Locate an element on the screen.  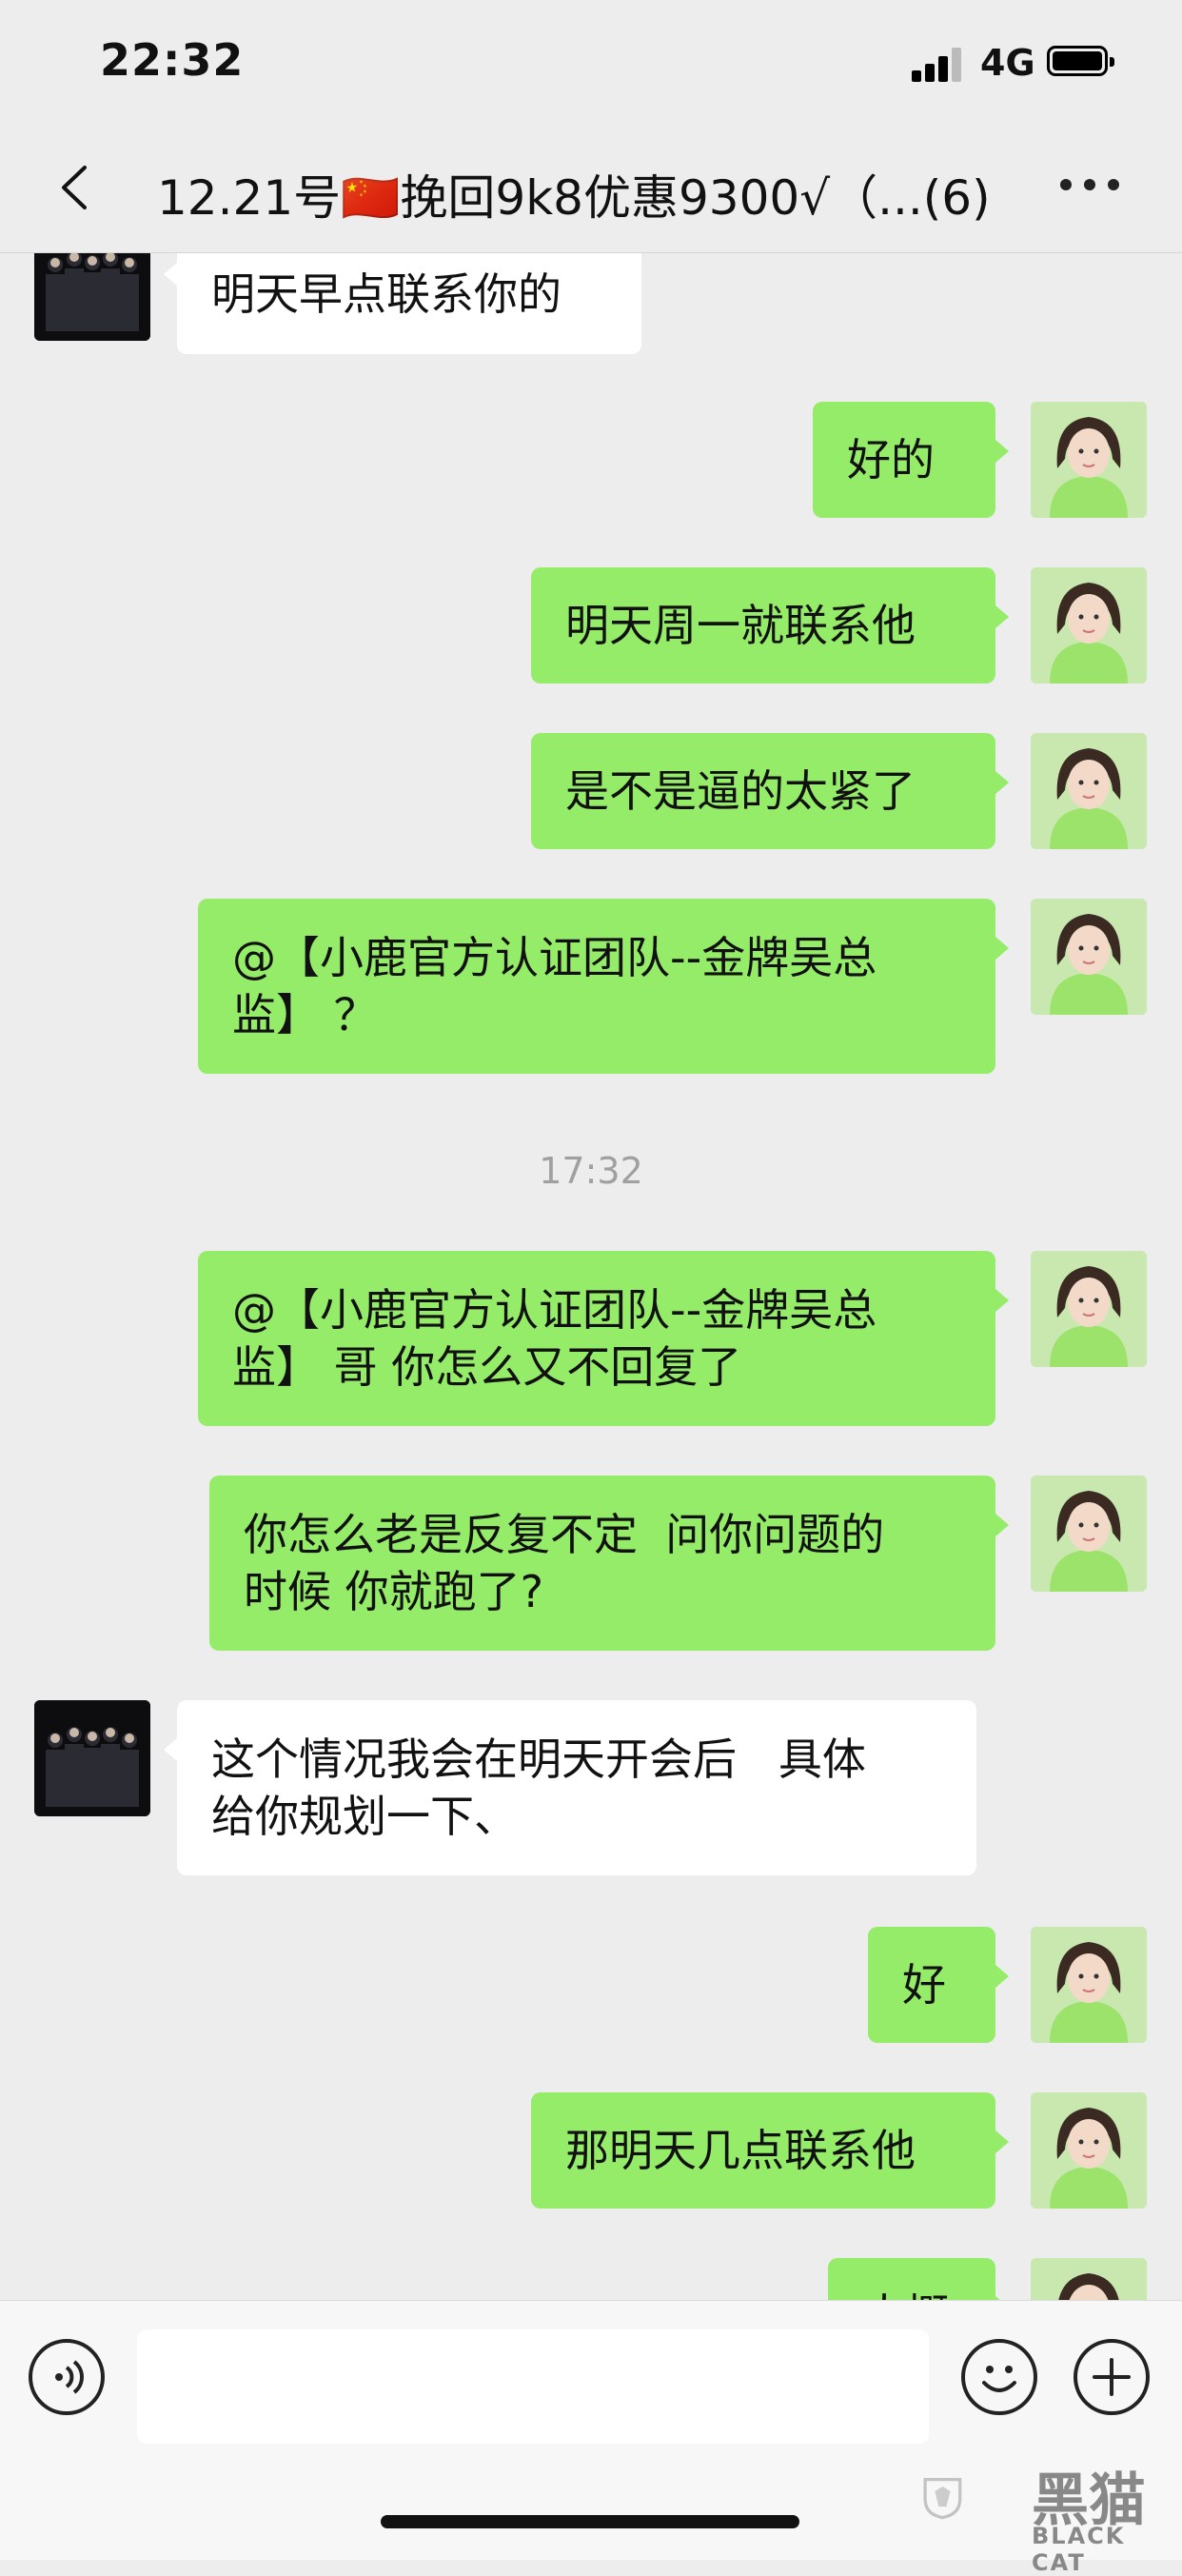
more-icon is located at coordinates (1089, 187).